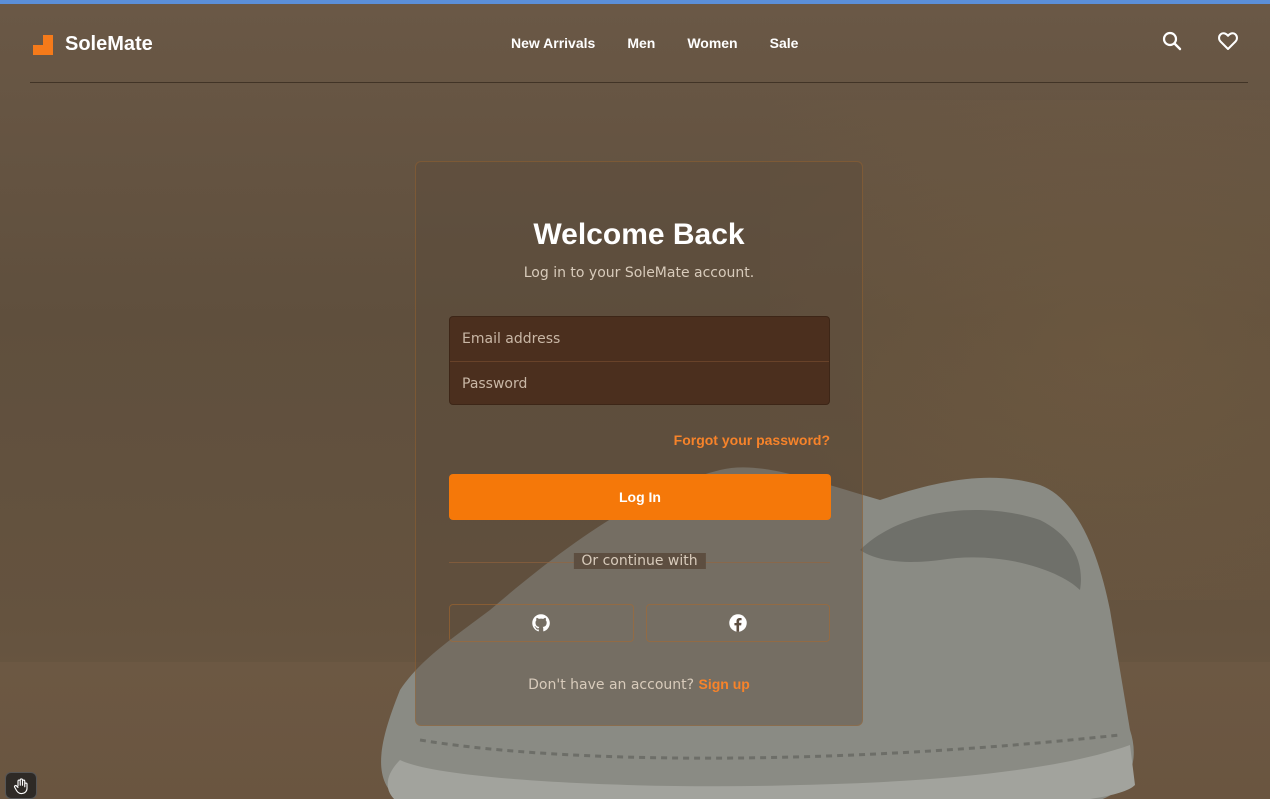 Image resolution: width=1270 pixels, height=799 pixels. What do you see at coordinates (1228, 41) in the screenshot?
I see `heart-icon` at bounding box center [1228, 41].